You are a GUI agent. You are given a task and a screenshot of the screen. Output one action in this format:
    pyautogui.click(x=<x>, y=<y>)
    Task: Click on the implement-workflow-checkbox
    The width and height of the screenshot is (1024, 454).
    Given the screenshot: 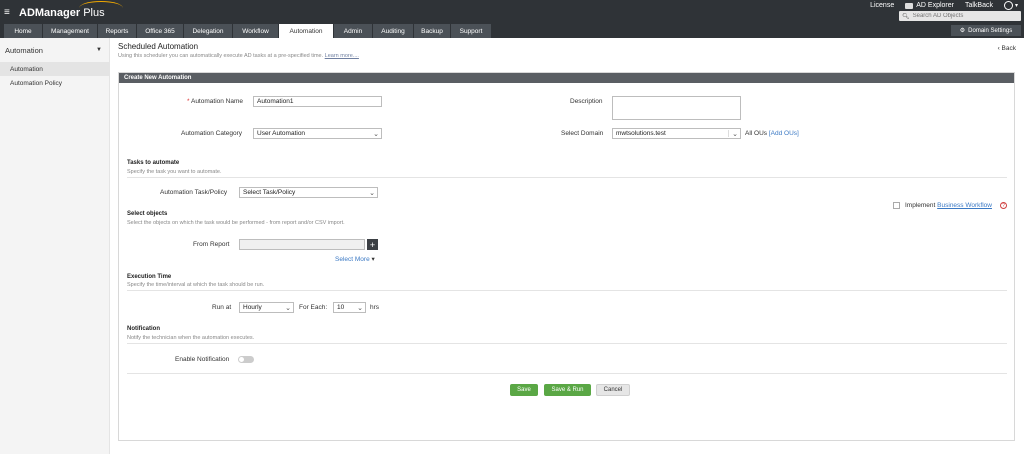 What is the action you would take?
    pyautogui.click(x=896, y=205)
    